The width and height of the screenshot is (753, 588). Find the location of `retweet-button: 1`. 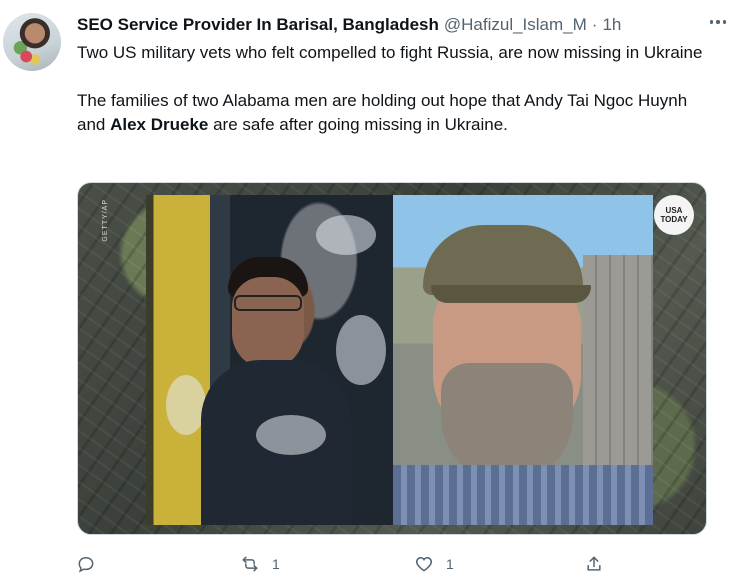

retweet-button: 1 is located at coordinates (260, 564).